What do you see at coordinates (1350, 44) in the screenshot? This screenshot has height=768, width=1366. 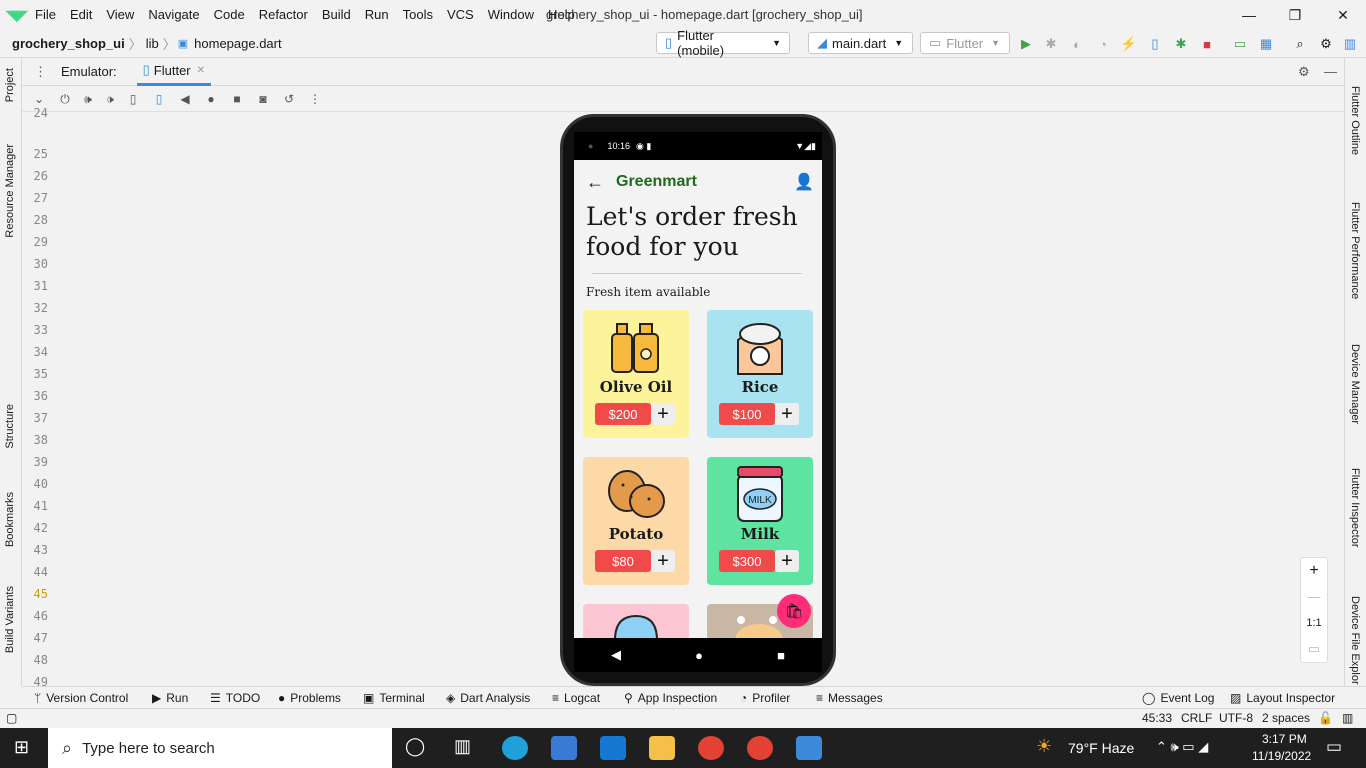 I see `toolbox-icon: ▥` at bounding box center [1350, 44].